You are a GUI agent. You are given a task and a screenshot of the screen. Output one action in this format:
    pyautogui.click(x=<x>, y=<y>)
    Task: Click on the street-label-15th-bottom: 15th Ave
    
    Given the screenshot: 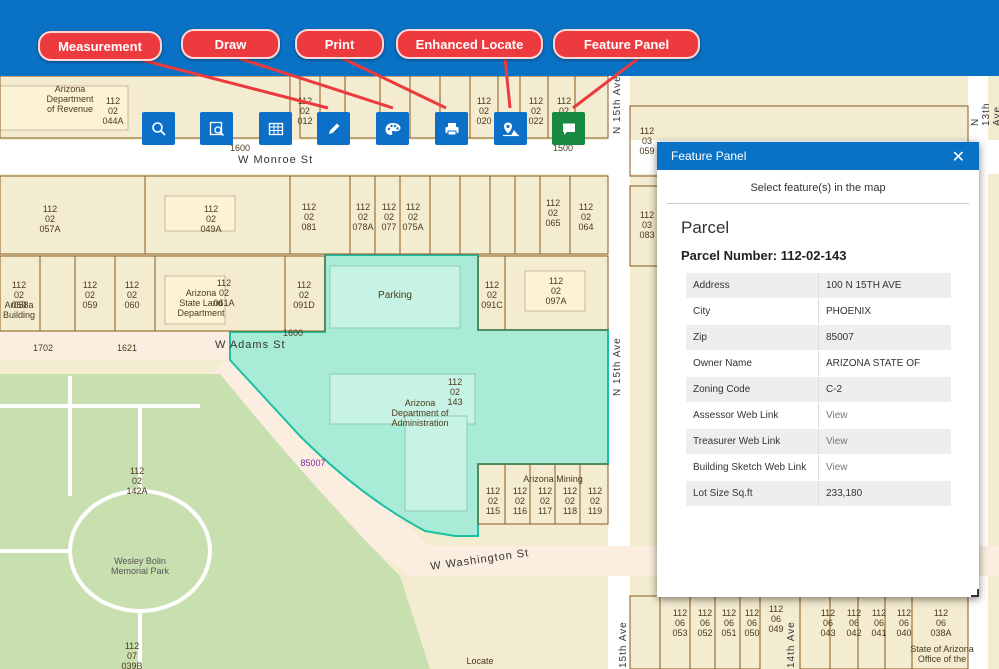 What is the action you would take?
    pyautogui.click(x=623, y=644)
    